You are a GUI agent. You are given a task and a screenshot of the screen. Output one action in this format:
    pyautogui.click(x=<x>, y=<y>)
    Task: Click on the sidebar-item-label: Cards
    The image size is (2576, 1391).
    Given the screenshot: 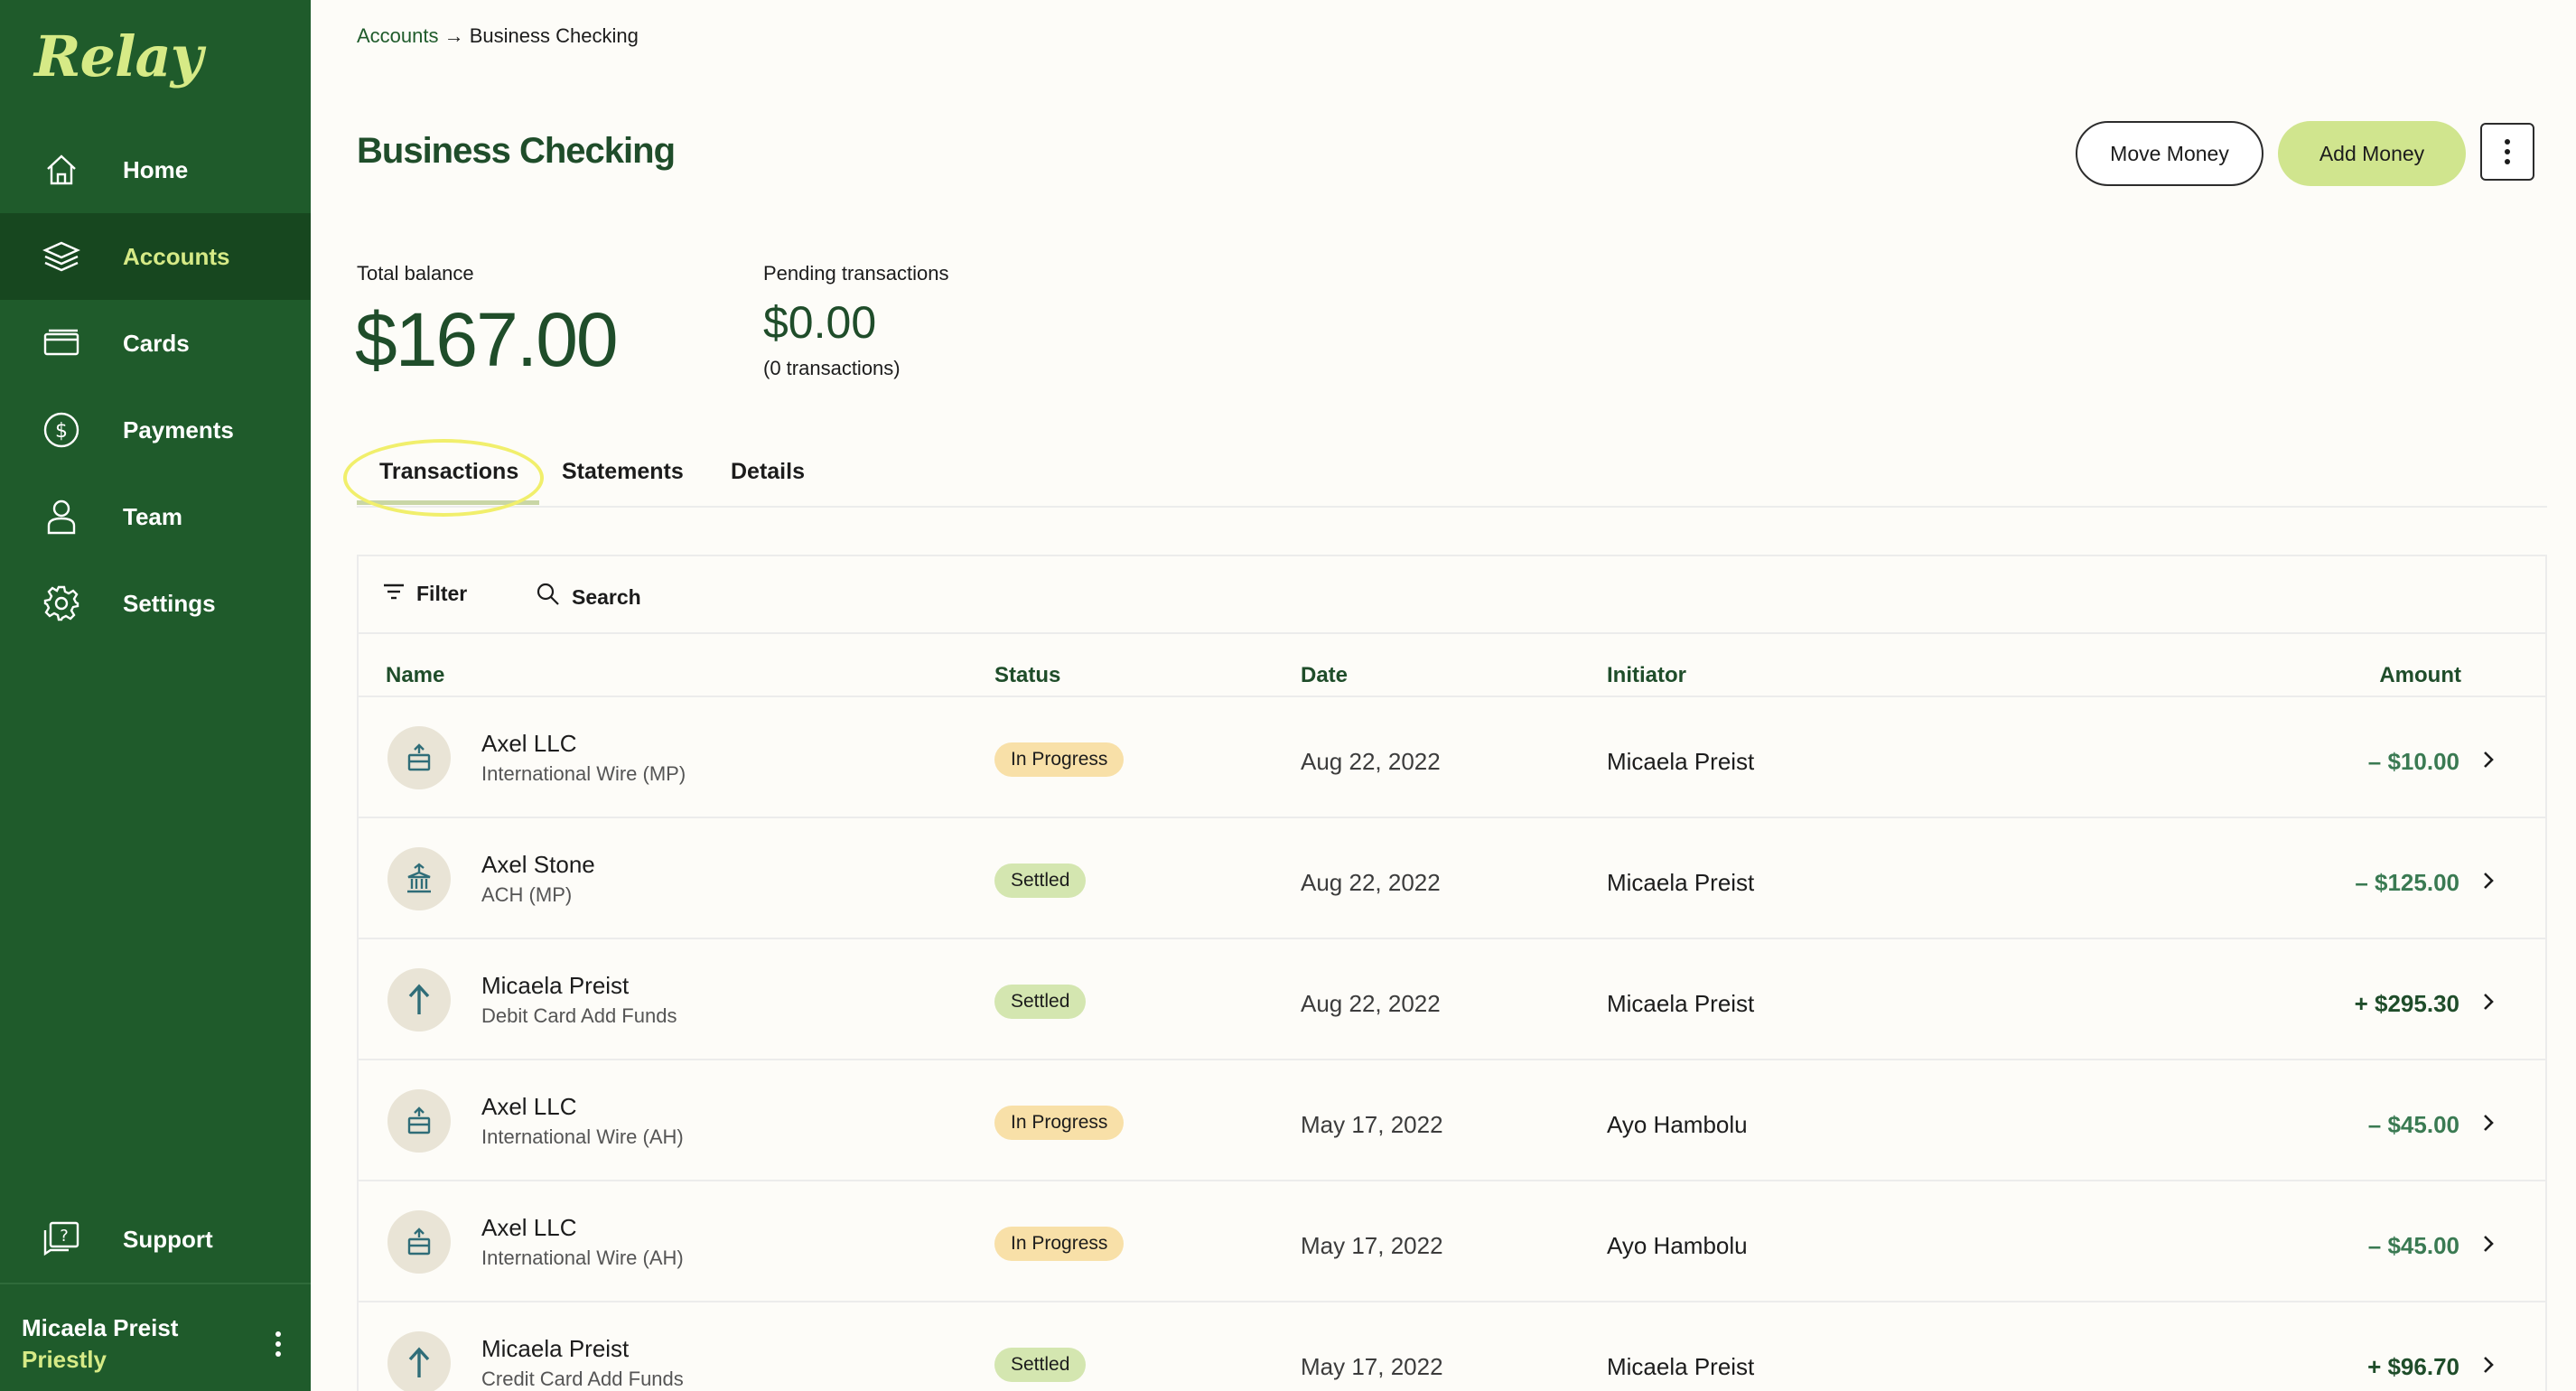 What is the action you would take?
    pyautogui.click(x=156, y=343)
    